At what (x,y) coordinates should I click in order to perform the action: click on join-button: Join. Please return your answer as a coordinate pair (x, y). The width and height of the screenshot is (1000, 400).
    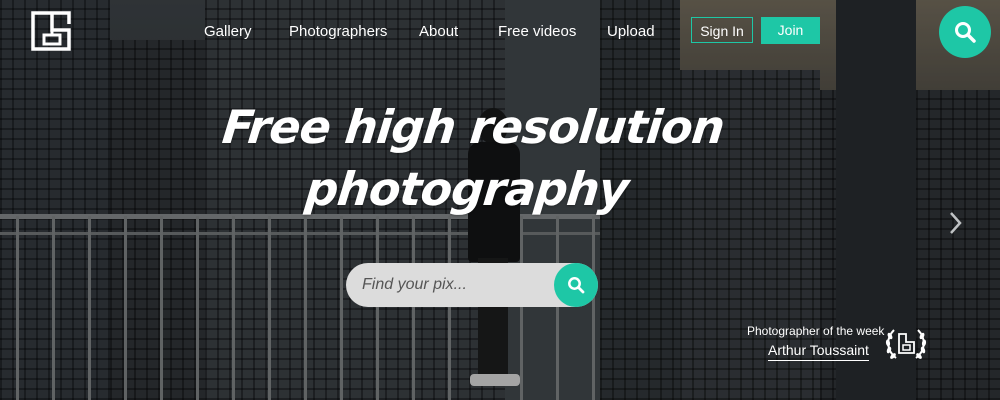
    Looking at the image, I should click on (790, 30).